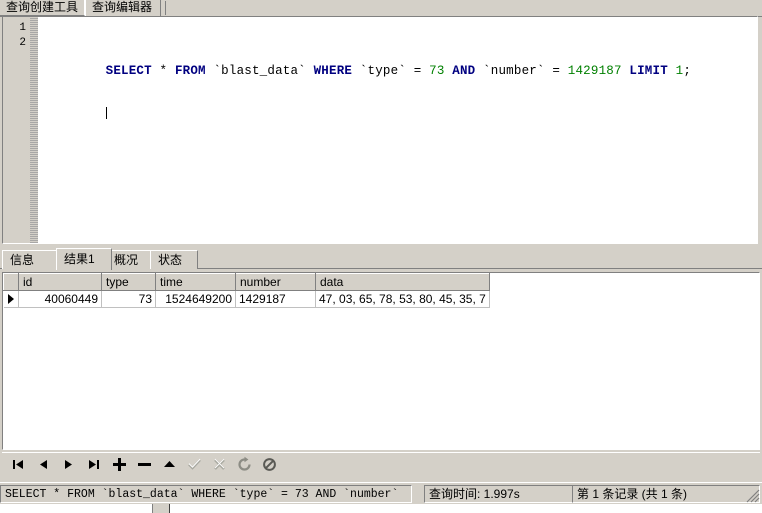  What do you see at coordinates (632, 494) in the screenshot?
I see `status-record-count-text: 第 1 条记录 (共 1 条)` at bounding box center [632, 494].